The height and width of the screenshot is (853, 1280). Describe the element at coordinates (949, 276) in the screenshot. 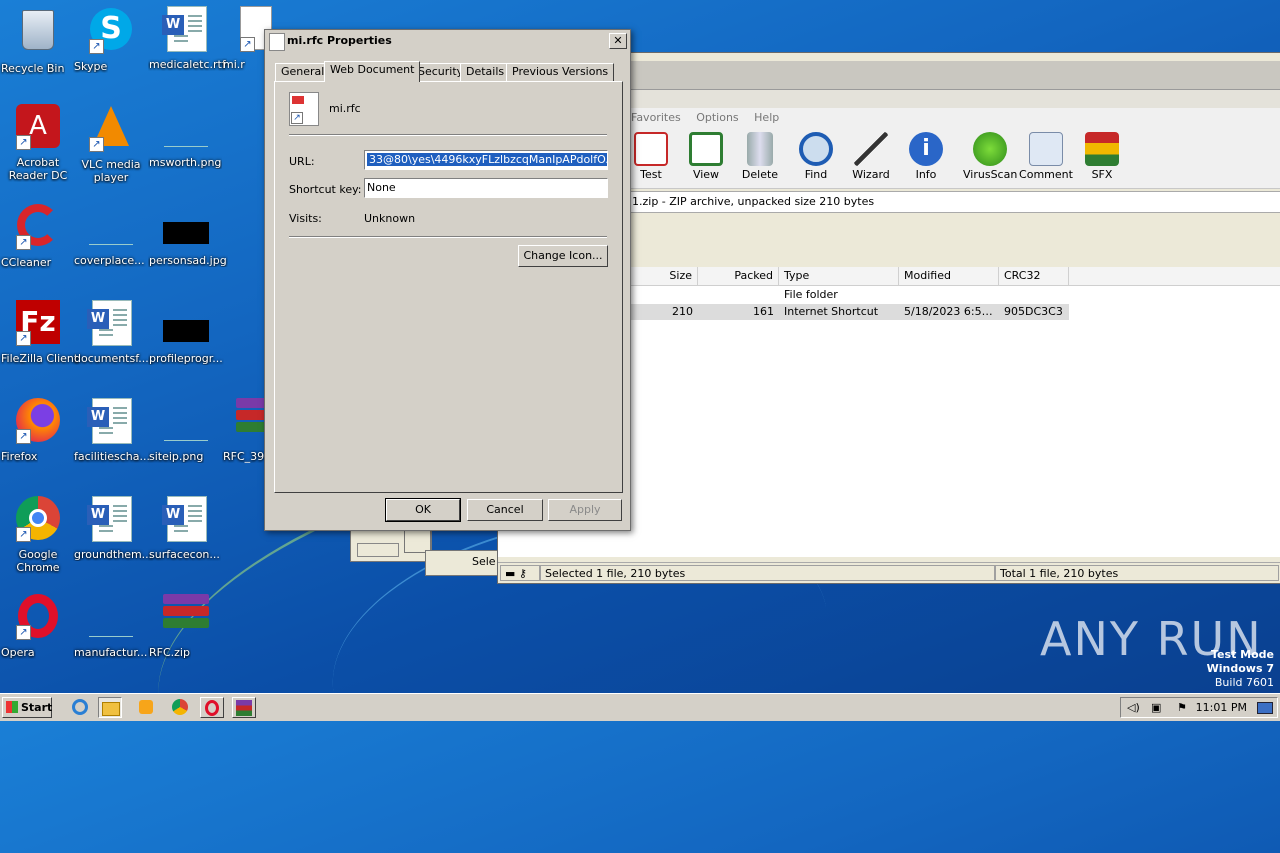

I see `column-modified: Modified` at that location.